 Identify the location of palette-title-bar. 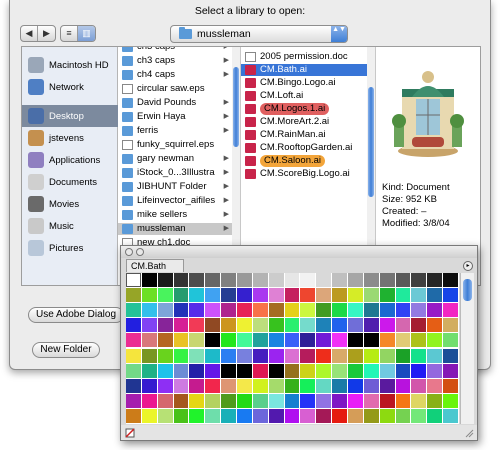
(299, 252).